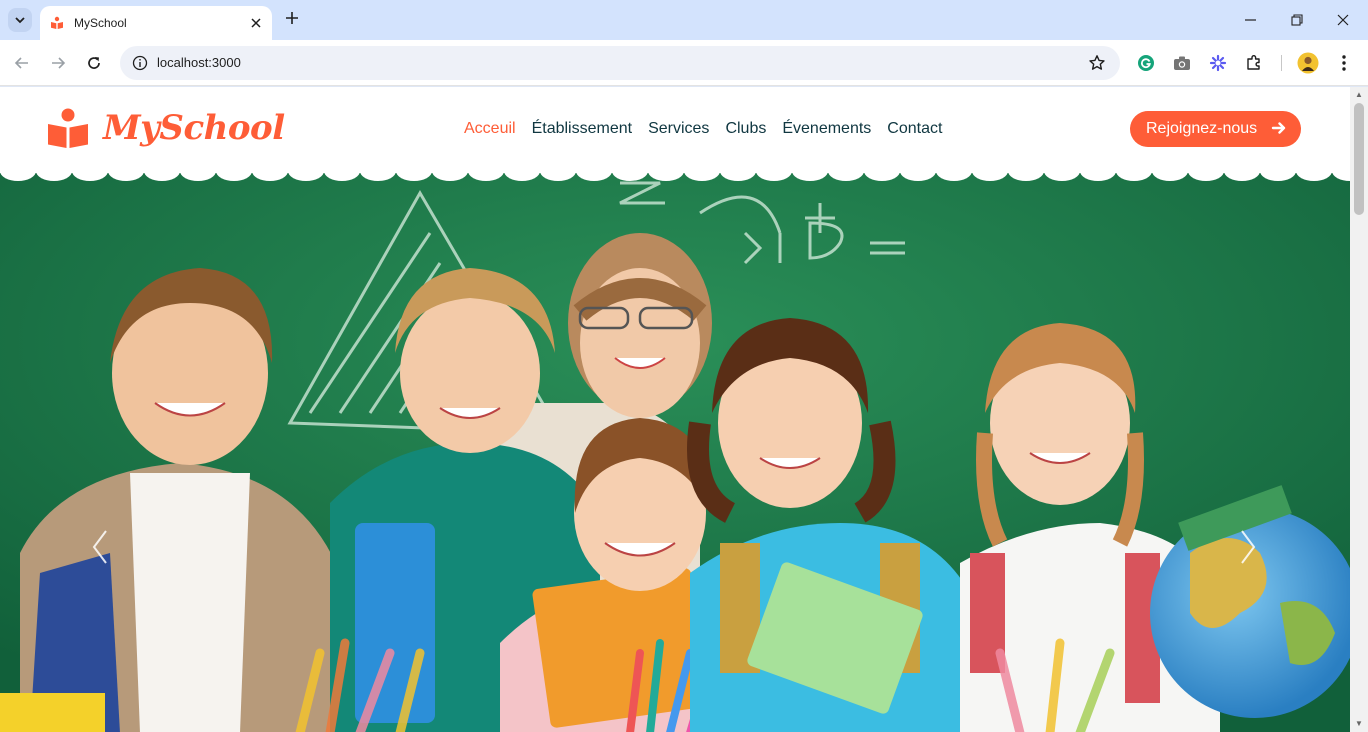 The image size is (1368, 732). I want to click on forward-icon, so click(58, 63).